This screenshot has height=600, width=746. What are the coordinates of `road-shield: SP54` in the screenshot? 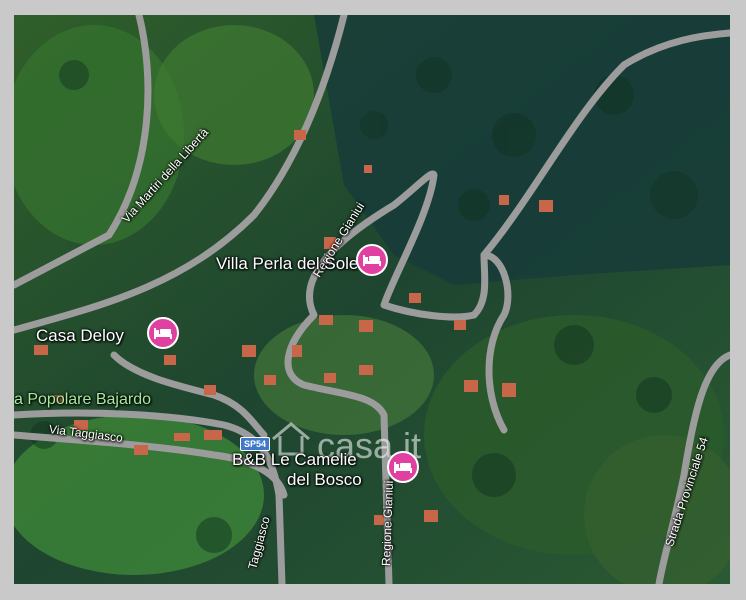 It's located at (255, 444).